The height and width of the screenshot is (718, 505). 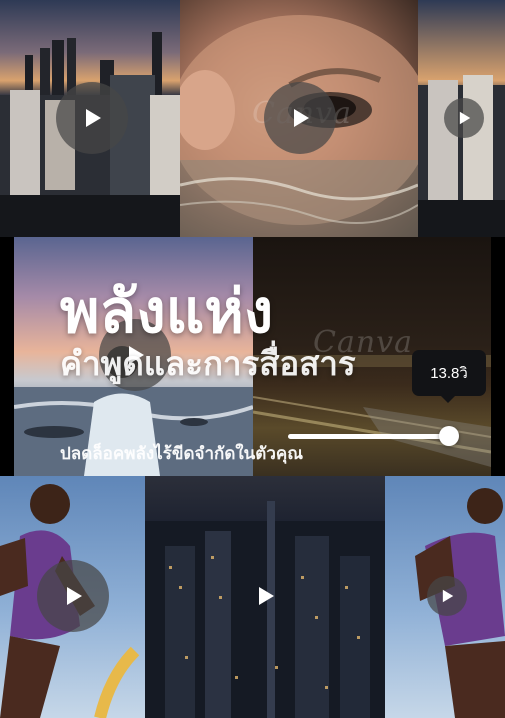 What do you see at coordinates (182, 453) in the screenshot?
I see `hero-subtitle: ปลดล็อคพลังไร้ขีดจำกัดในตัวคุณ` at bounding box center [182, 453].